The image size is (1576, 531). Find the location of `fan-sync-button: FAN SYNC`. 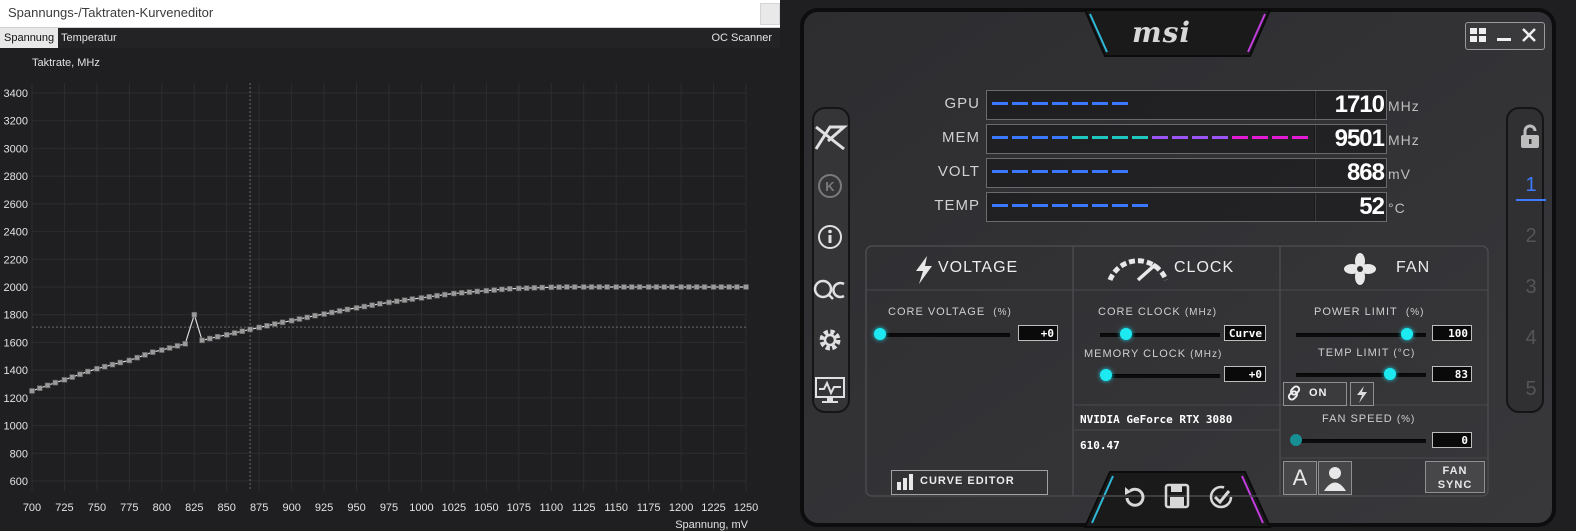

fan-sync-button: FAN SYNC is located at coordinates (1455, 477).